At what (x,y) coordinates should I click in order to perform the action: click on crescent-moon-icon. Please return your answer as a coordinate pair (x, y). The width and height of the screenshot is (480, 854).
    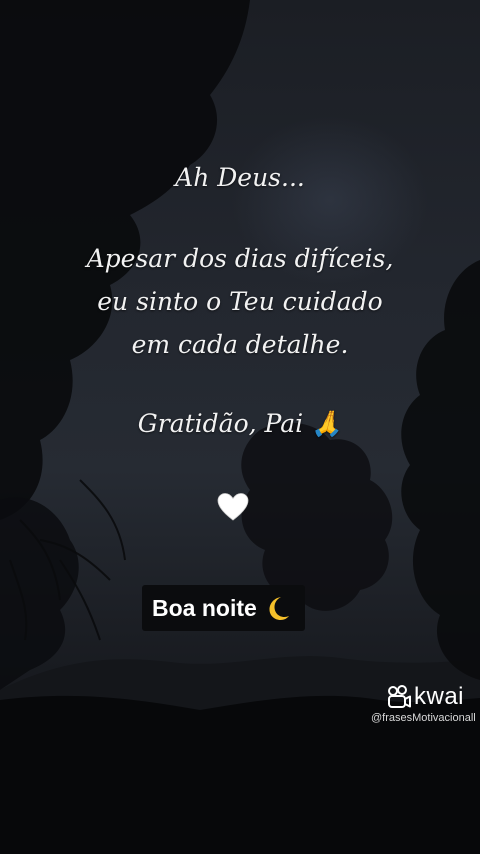
    Looking at the image, I should click on (279, 608).